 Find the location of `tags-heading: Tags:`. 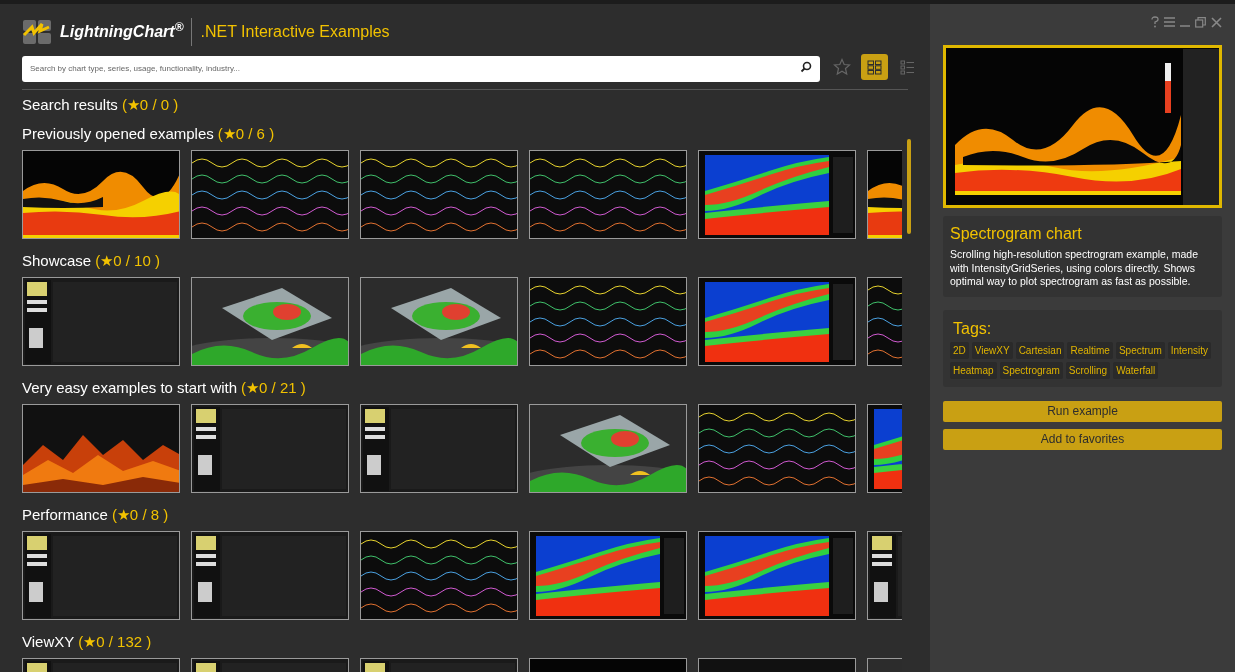

tags-heading: Tags: is located at coordinates (972, 328).